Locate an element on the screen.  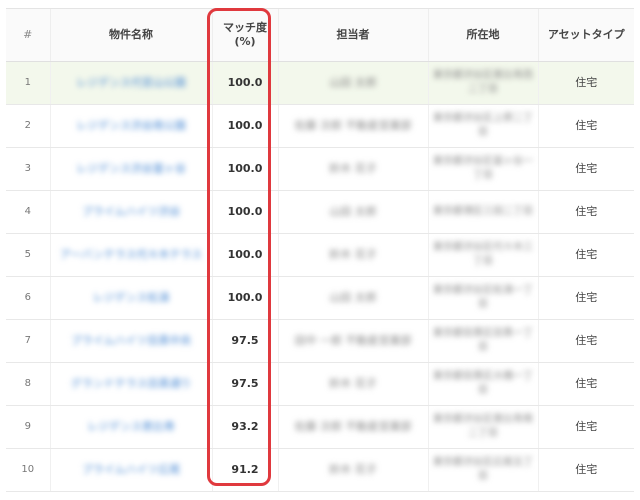
match-score-text: 93.2 is located at coordinates (245, 426).